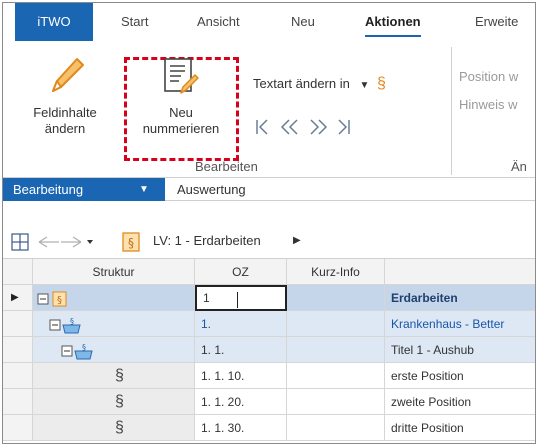 This screenshot has width=538, height=446. Describe the element at coordinates (48, 189) in the screenshot. I see `tab-bearbeitung-label: Bearbeitung` at that location.